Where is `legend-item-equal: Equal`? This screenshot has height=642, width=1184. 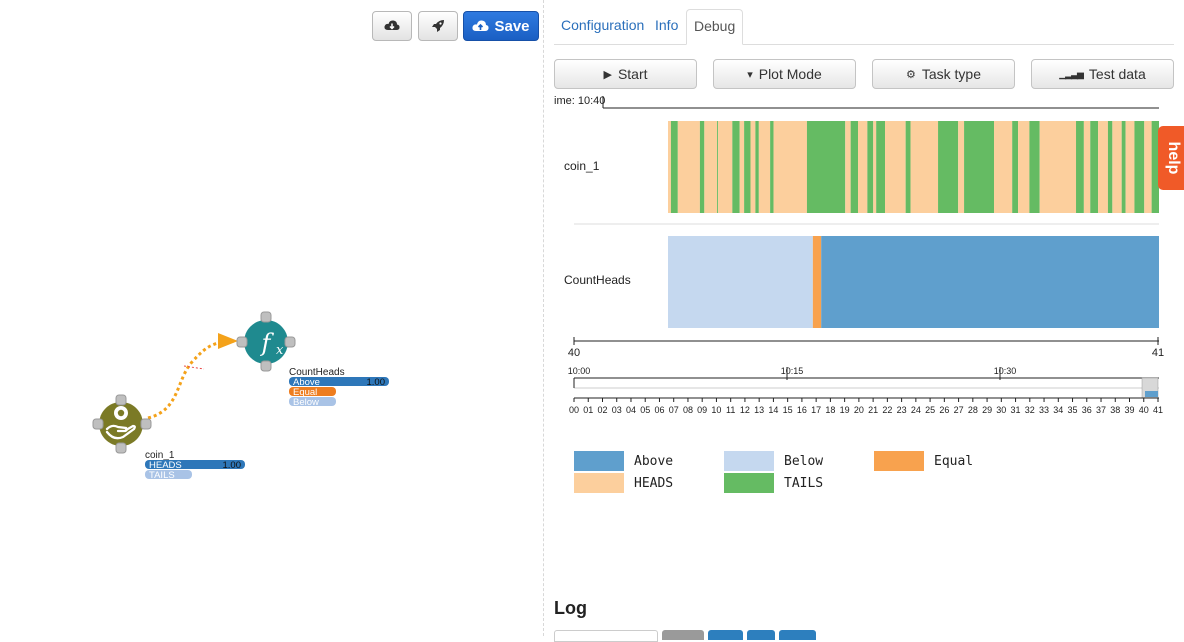
legend-item-equal: Equal is located at coordinates (923, 461).